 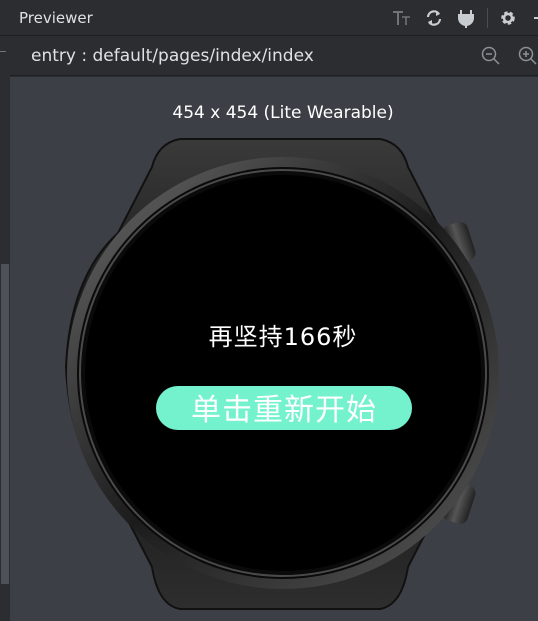 I want to click on panel-title: Previewer, so click(x=56, y=18).